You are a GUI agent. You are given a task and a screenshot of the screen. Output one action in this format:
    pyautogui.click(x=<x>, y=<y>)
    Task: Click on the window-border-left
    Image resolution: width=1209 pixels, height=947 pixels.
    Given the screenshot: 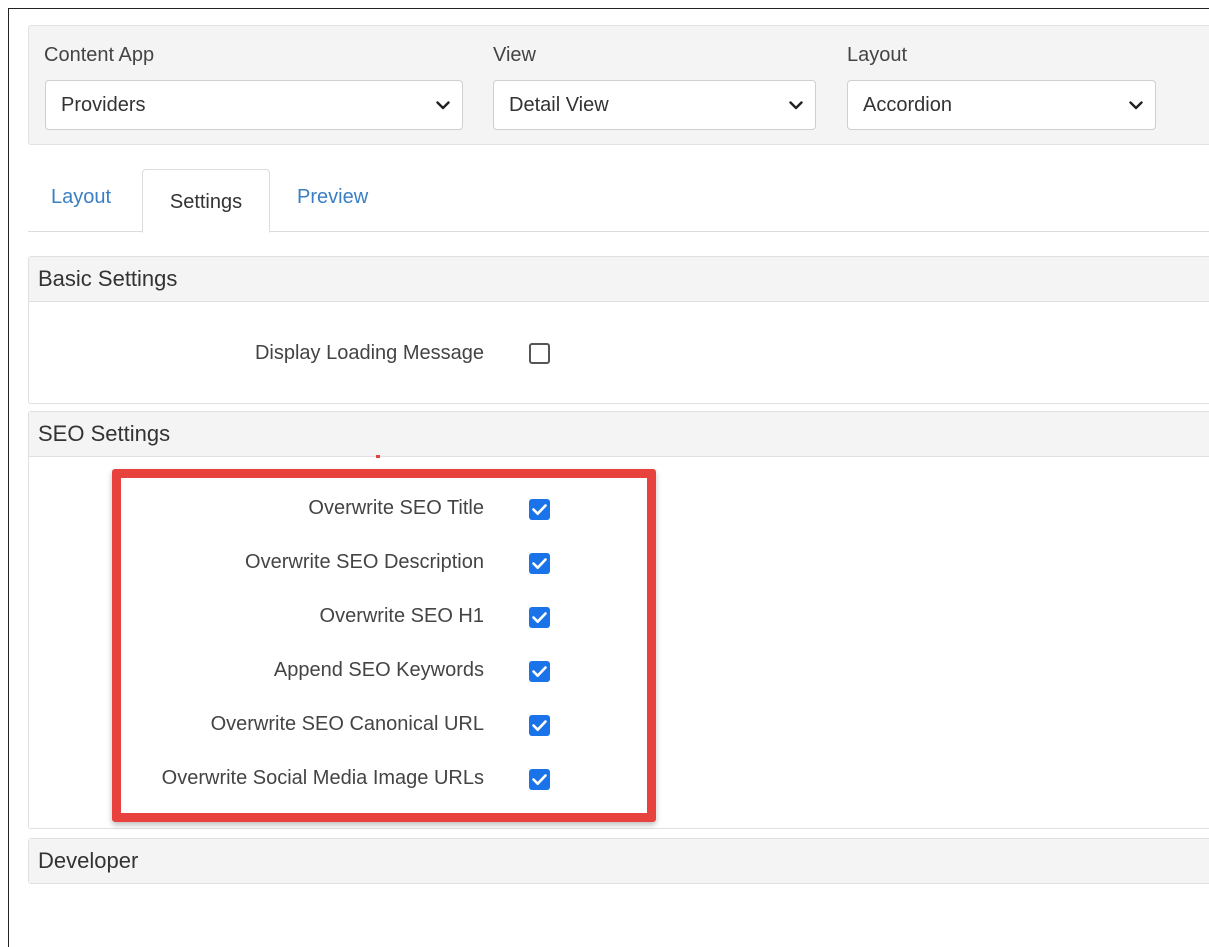 What is the action you would take?
    pyautogui.click(x=8, y=477)
    